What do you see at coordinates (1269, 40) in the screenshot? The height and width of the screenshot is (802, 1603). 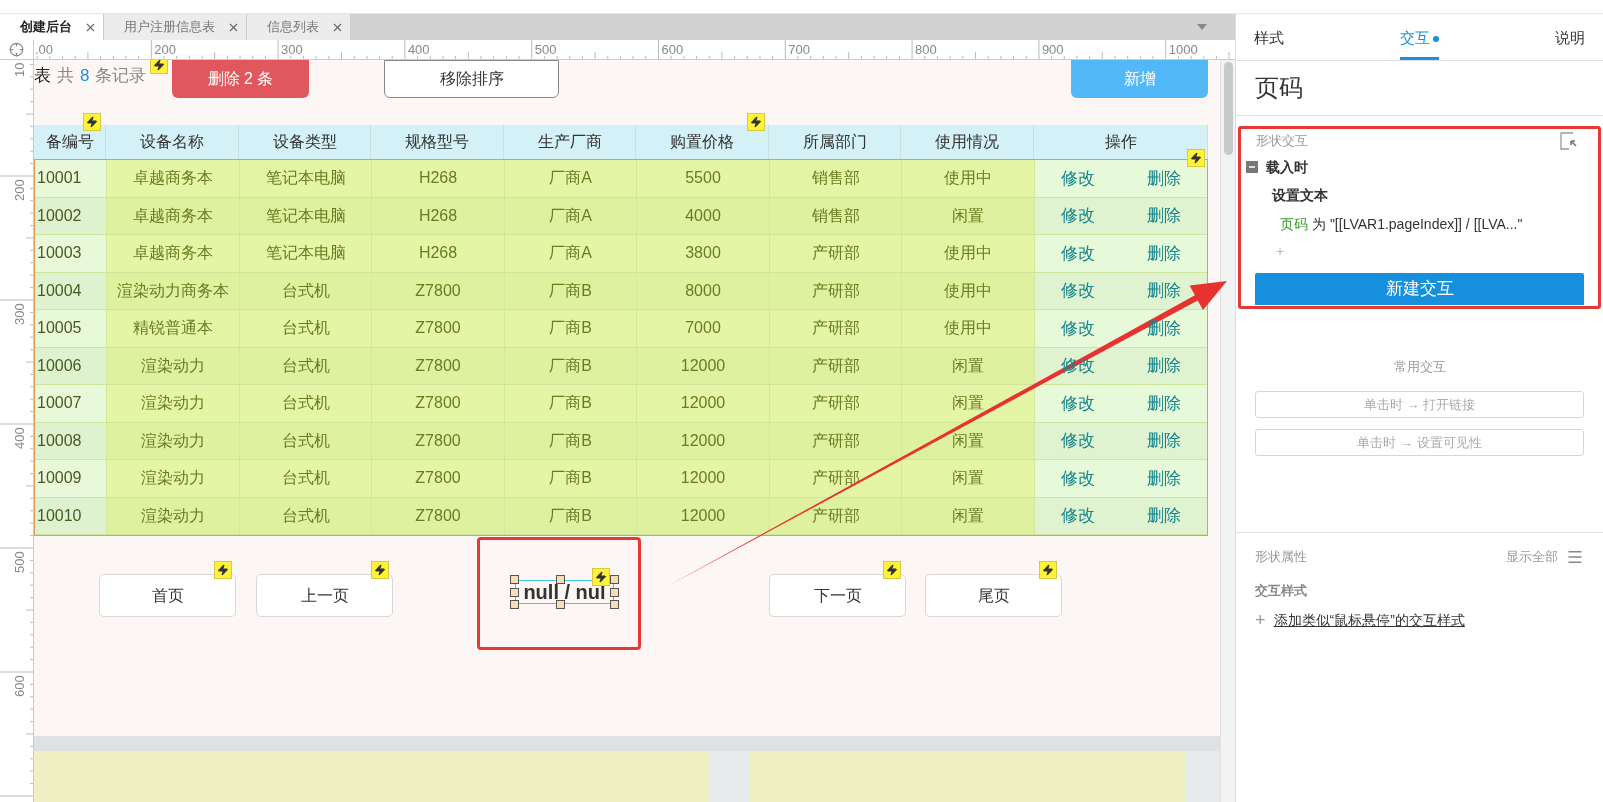 I see `panel-tab: 样式` at bounding box center [1269, 40].